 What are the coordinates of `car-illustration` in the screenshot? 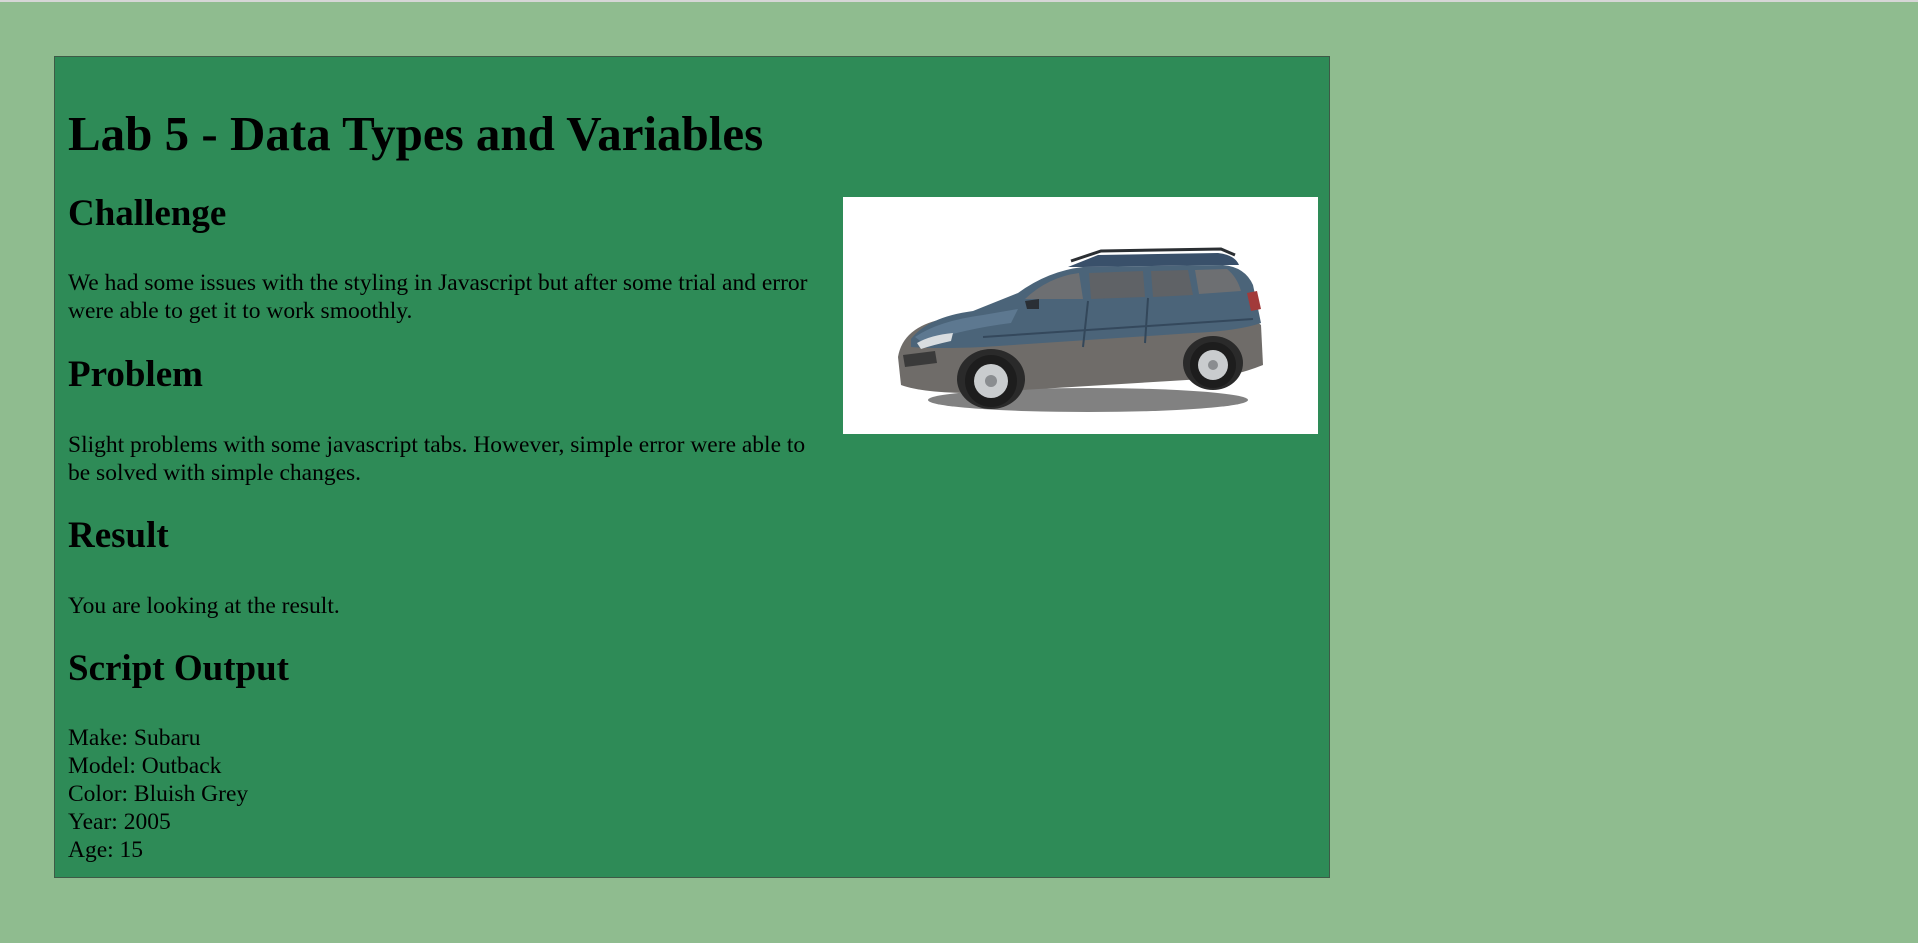 It's located at (1080, 329).